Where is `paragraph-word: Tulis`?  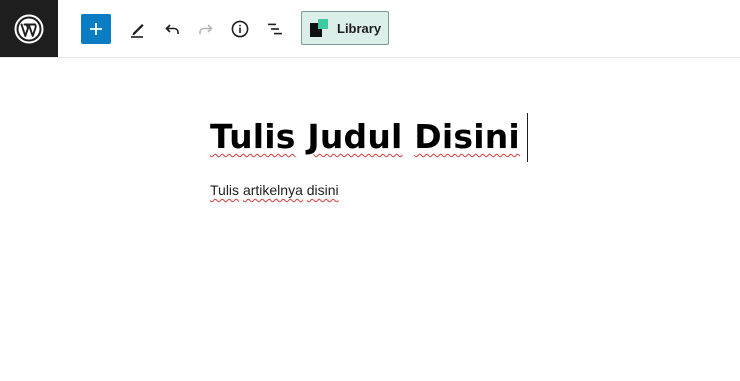
paragraph-word: Tulis is located at coordinates (225, 190).